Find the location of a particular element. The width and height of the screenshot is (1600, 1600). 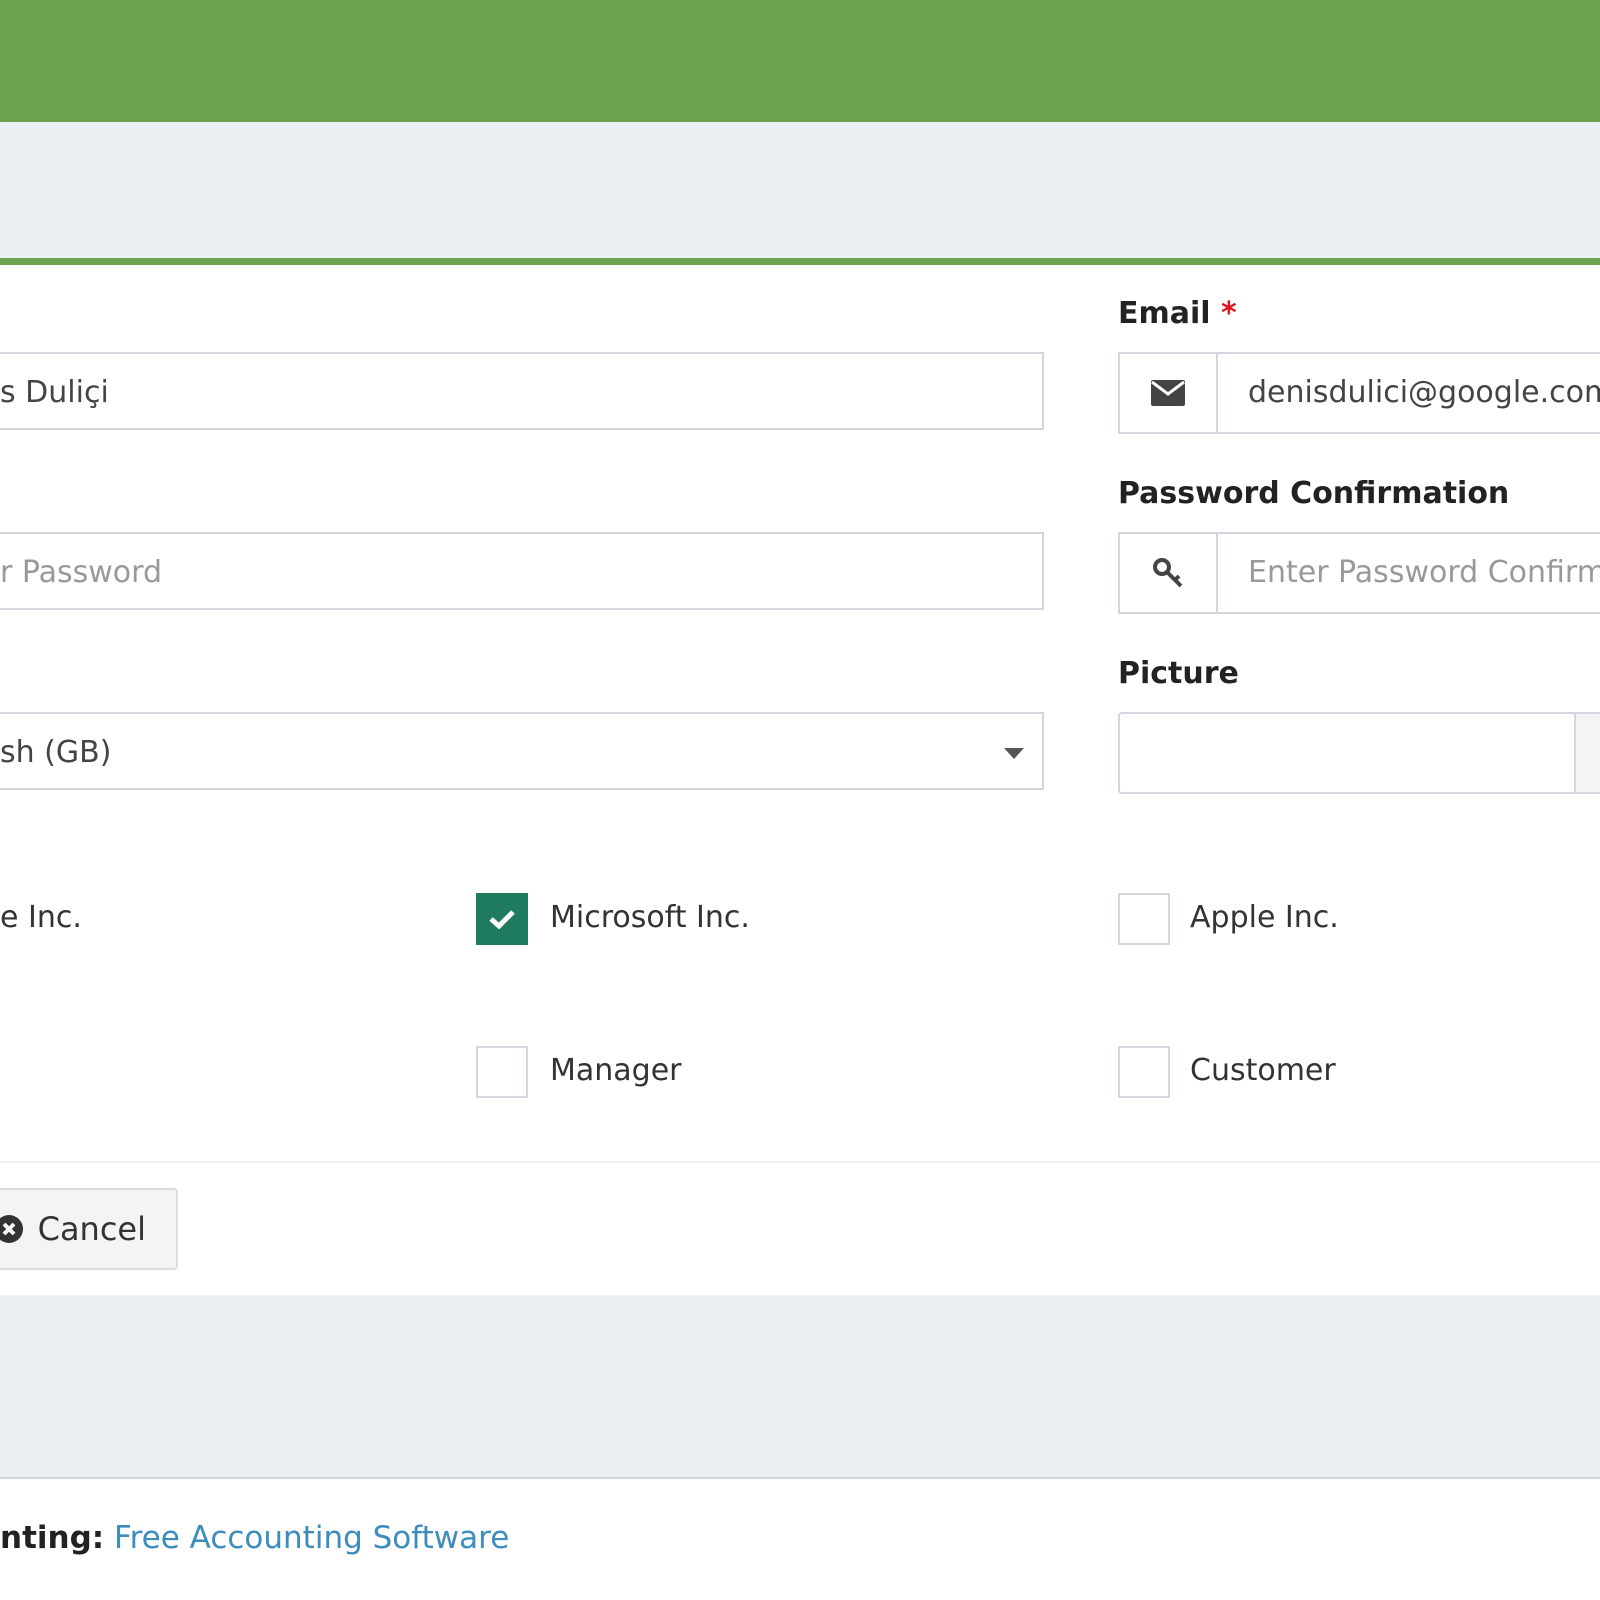

envelope-icon is located at coordinates (1168, 393).